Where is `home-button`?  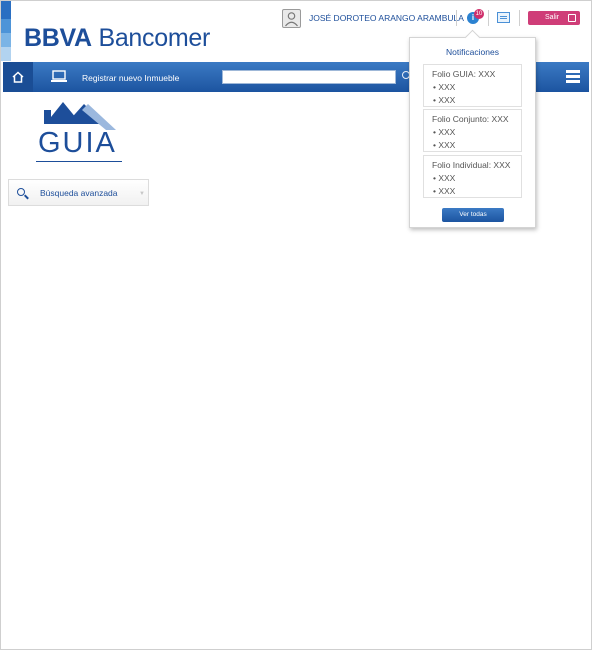
home-button is located at coordinates (18, 77).